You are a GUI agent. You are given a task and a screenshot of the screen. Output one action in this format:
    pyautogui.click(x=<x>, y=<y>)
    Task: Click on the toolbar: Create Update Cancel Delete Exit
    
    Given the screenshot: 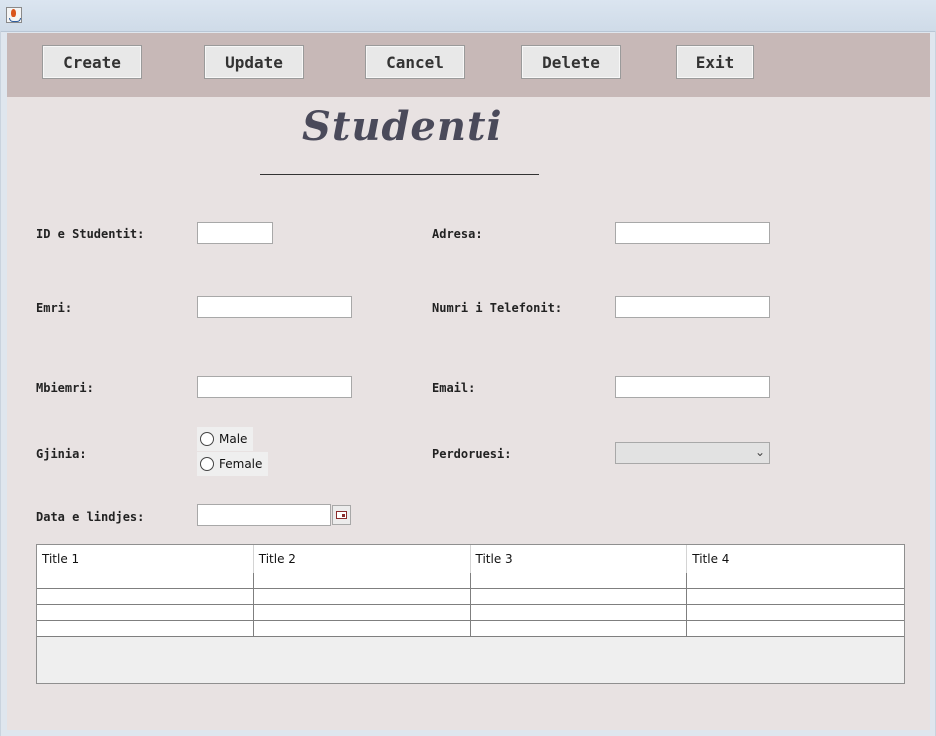 What is the action you would take?
    pyautogui.click(x=468, y=65)
    